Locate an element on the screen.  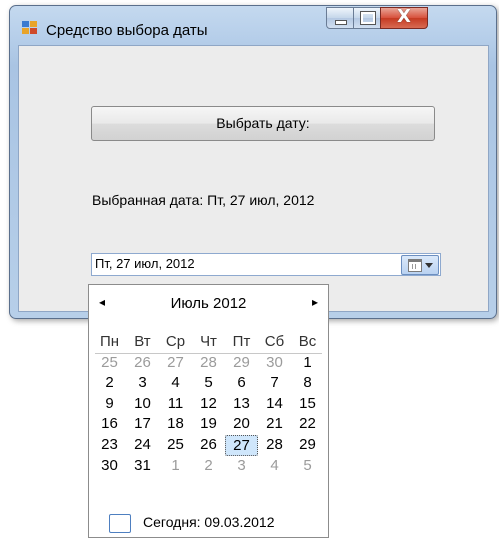
day-cell: 15 is located at coordinates (307, 404).